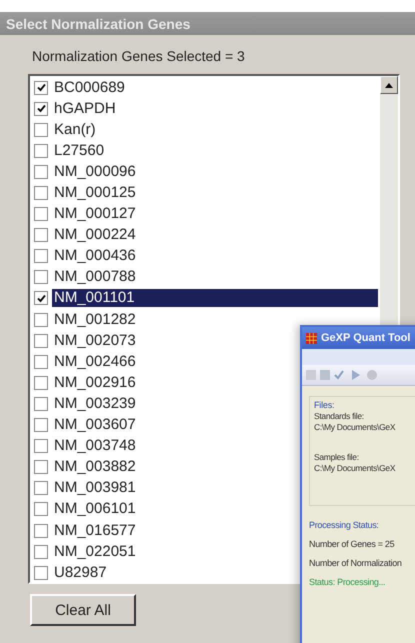 The height and width of the screenshot is (643, 415). I want to click on group-heading: Processing Status:, so click(344, 525).